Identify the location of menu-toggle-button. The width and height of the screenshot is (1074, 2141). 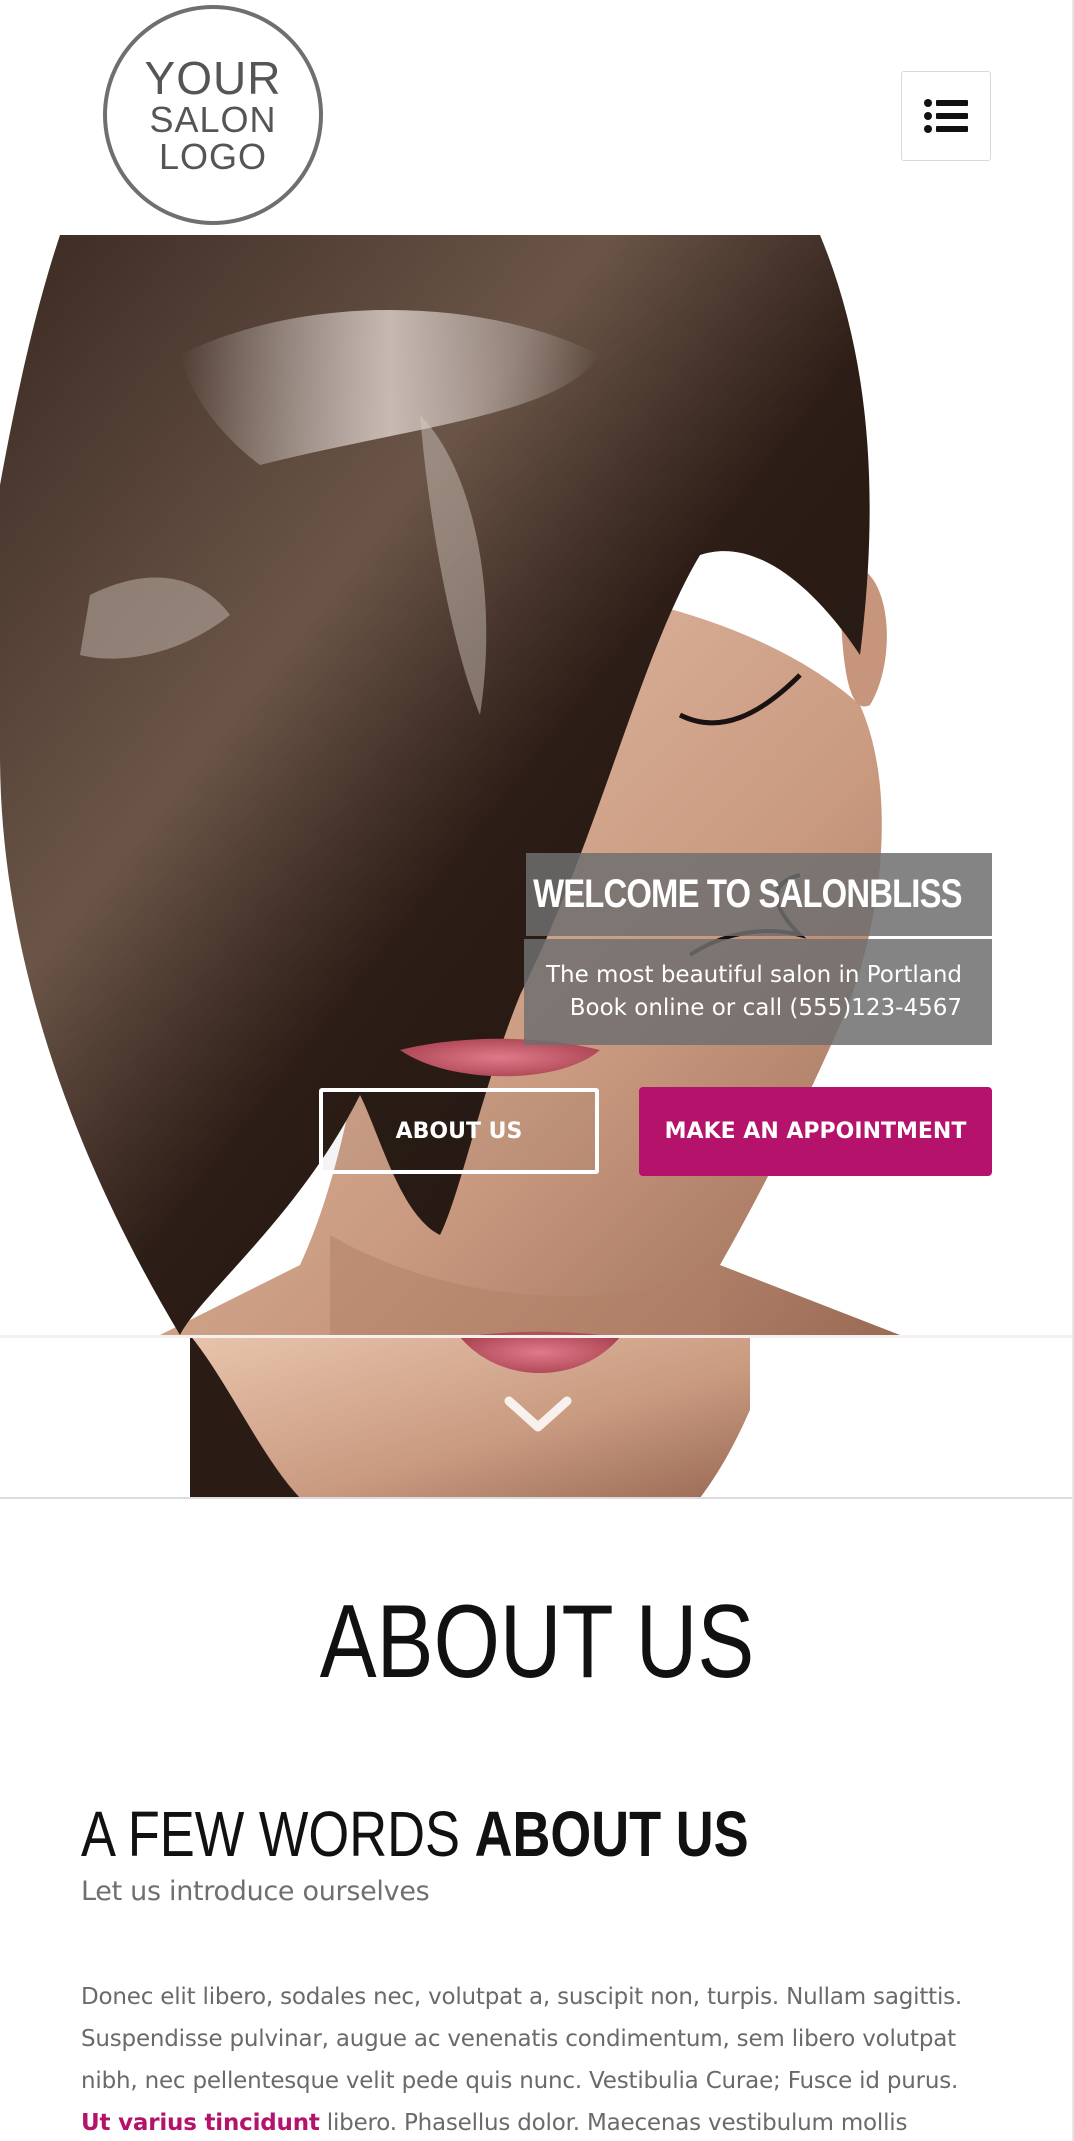
(946, 116).